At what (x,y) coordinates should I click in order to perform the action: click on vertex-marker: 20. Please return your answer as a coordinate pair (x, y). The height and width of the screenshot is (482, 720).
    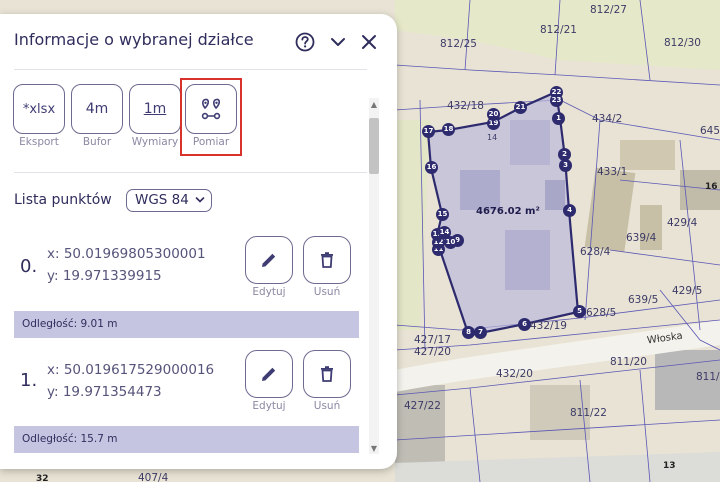
    Looking at the image, I should click on (493, 114).